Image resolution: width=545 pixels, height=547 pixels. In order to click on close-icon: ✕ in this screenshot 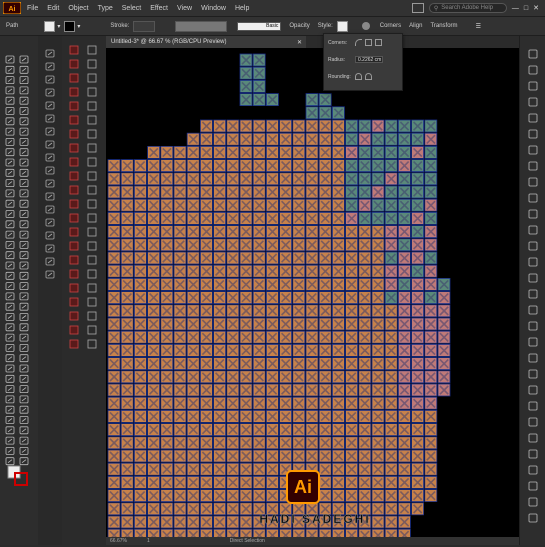, I will do `click(536, 8)`.